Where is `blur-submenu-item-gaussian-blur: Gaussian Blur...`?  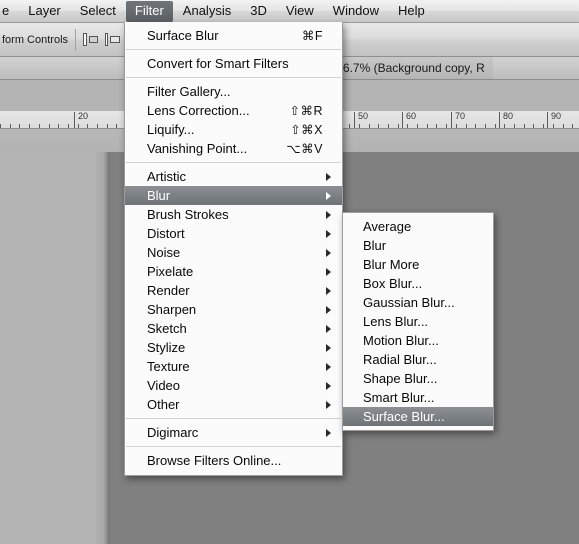
blur-submenu-item-gaussian-blur: Gaussian Blur... is located at coordinates (418, 302).